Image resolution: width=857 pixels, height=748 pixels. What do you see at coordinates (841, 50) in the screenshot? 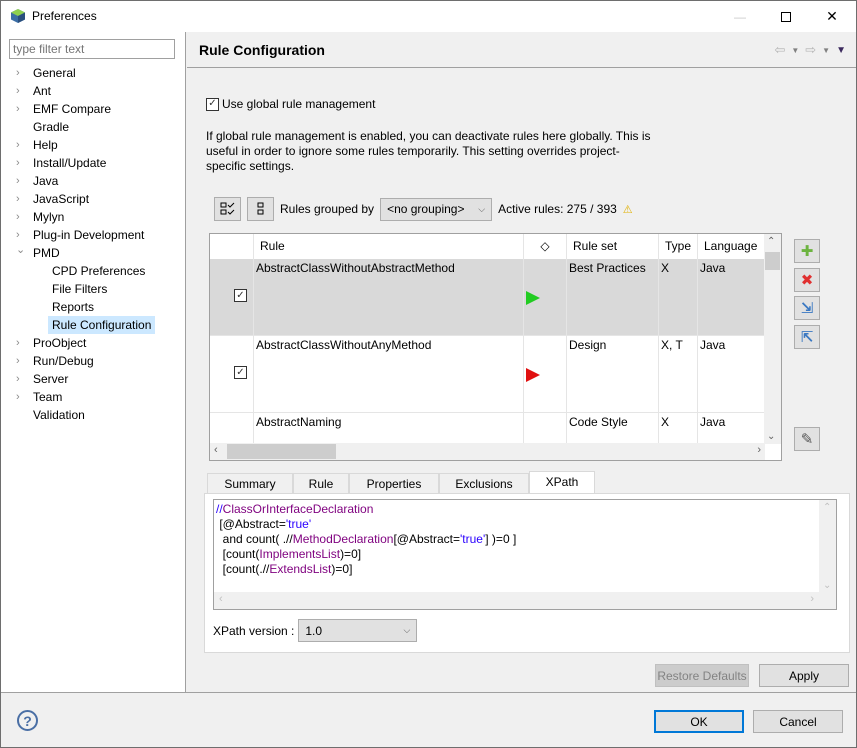
I see `view-menu-icon: ▼` at bounding box center [841, 50].